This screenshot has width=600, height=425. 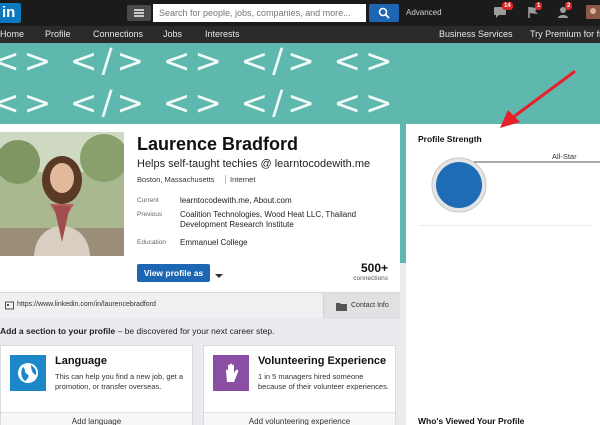 I want to click on profile-industry: Internet, so click(x=242, y=179).